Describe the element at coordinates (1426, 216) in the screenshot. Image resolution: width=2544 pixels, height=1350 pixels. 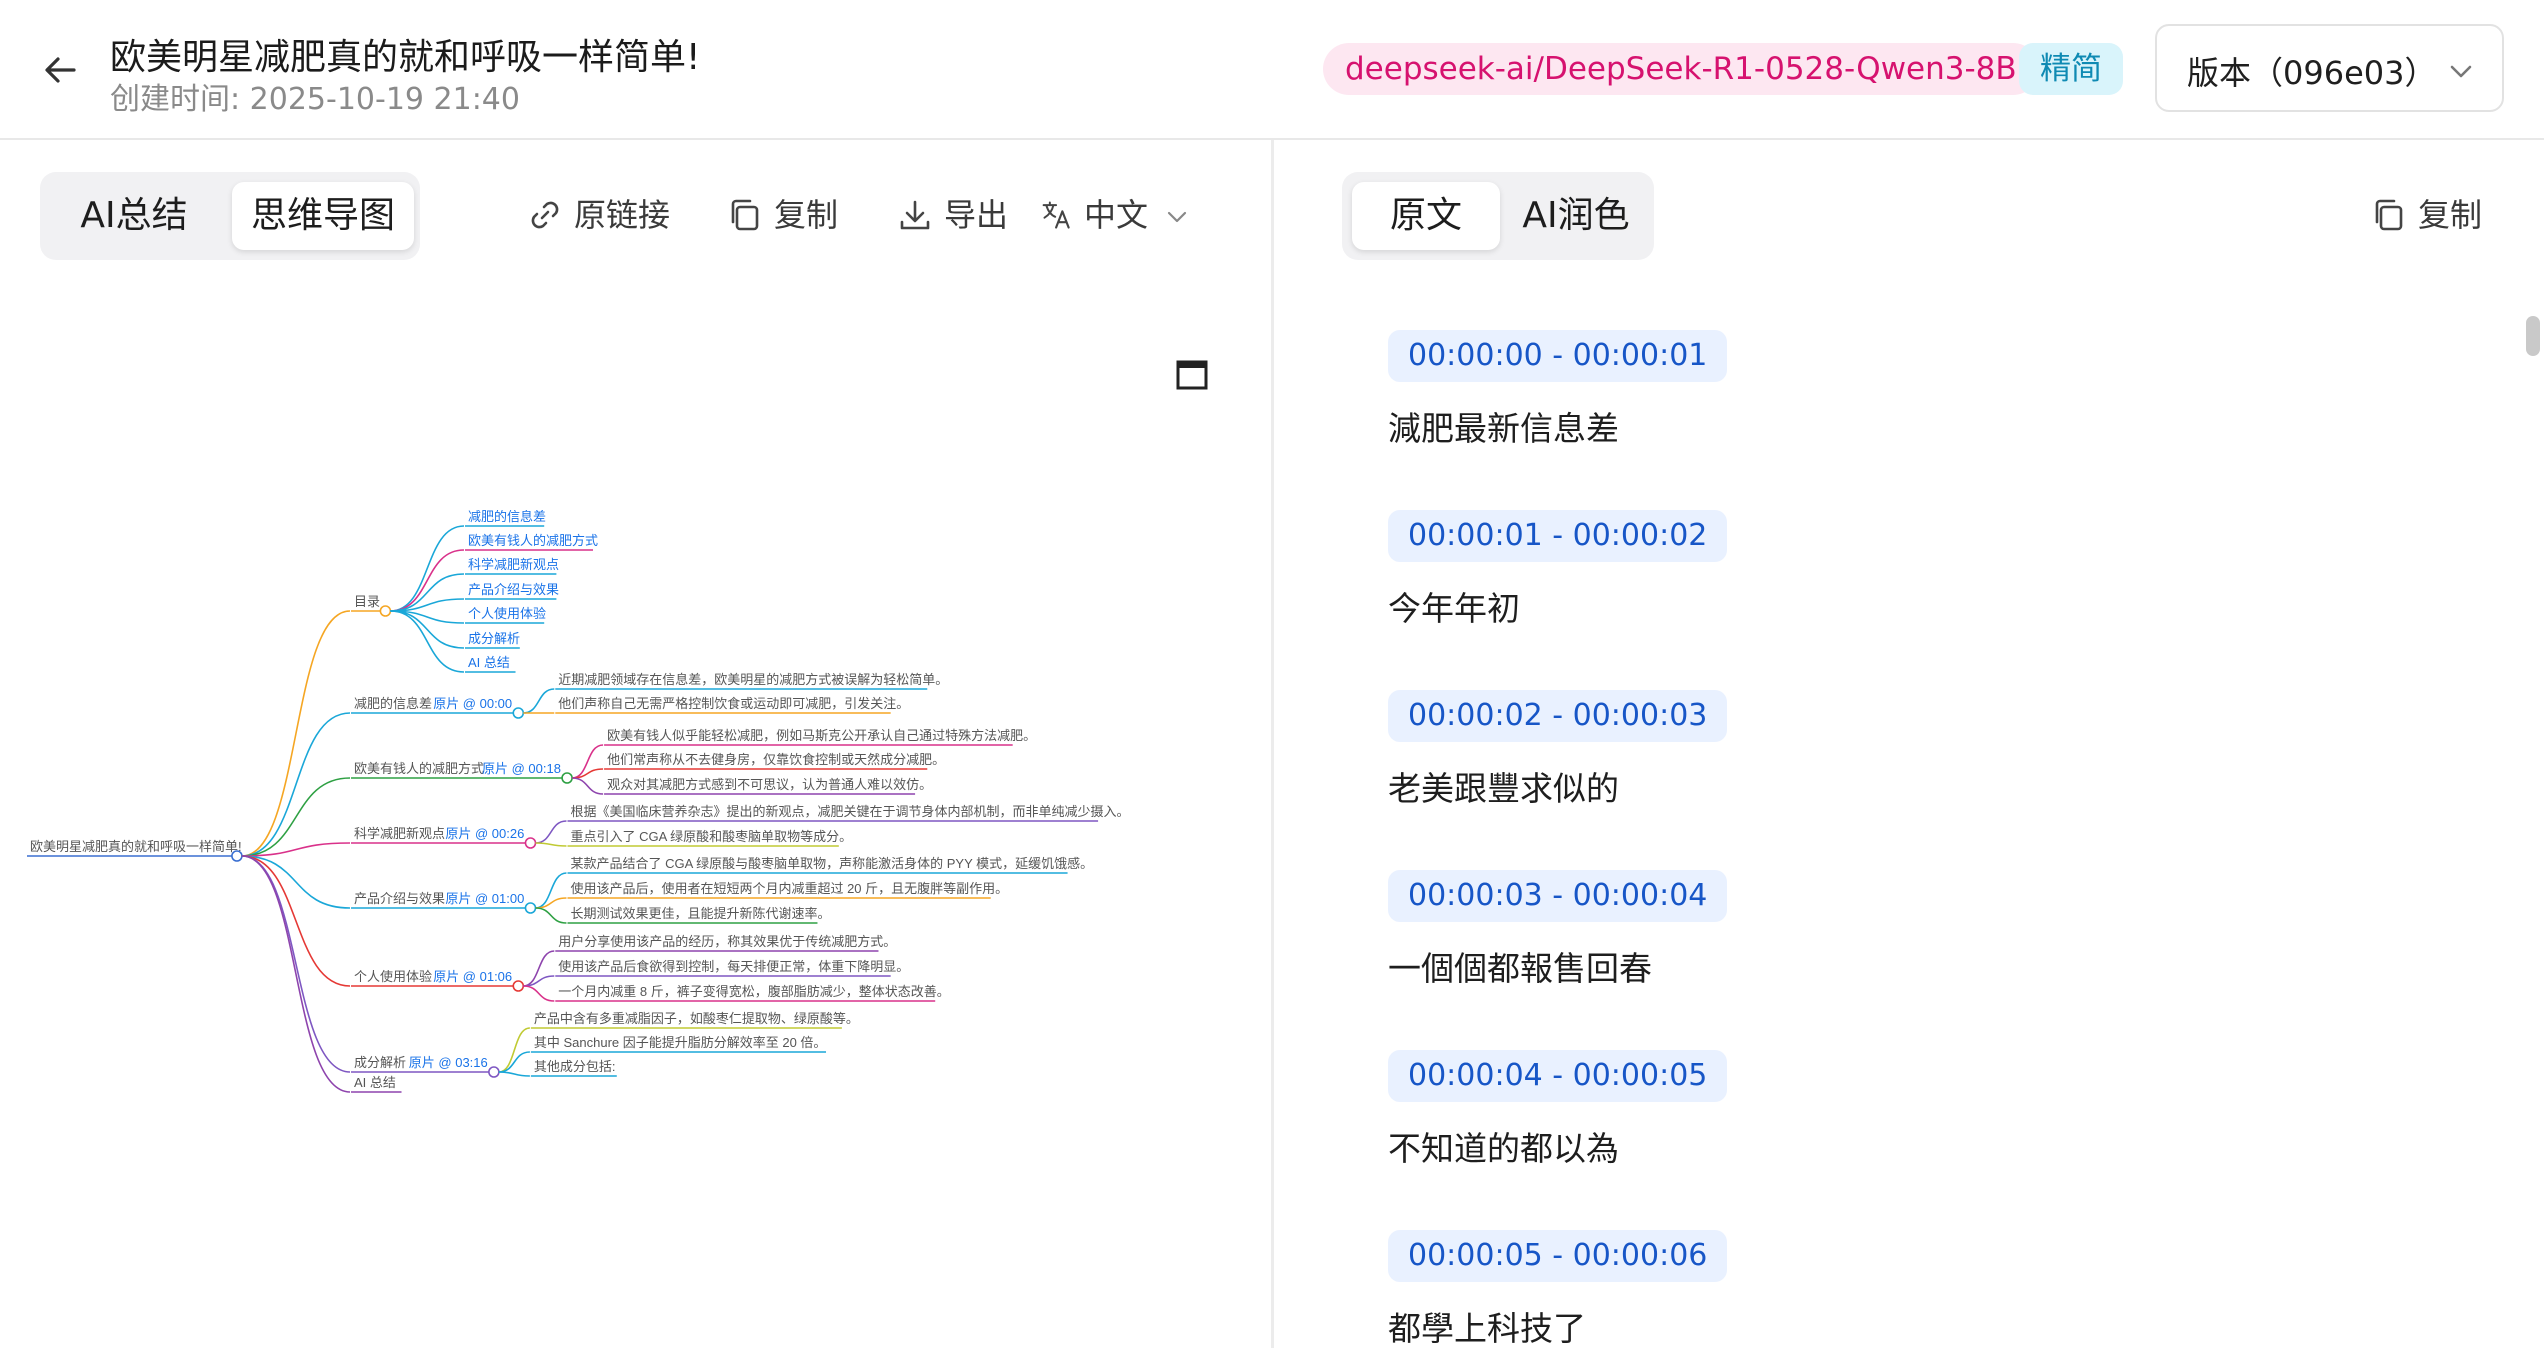
I see `tab-original: 原文` at that location.